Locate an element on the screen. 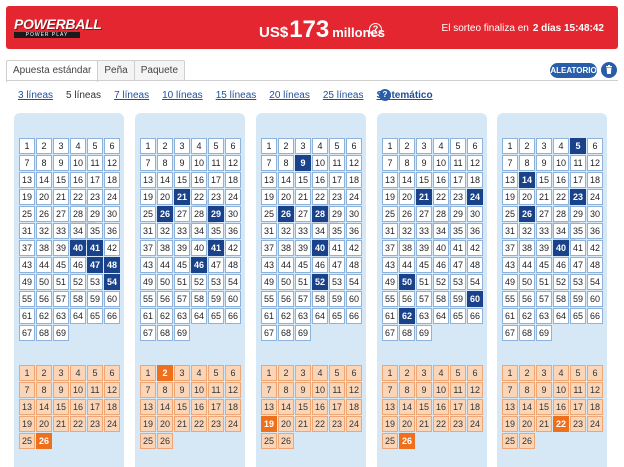 This screenshot has width=624, height=467. powerball-number-ball: 23 is located at coordinates (578, 424).